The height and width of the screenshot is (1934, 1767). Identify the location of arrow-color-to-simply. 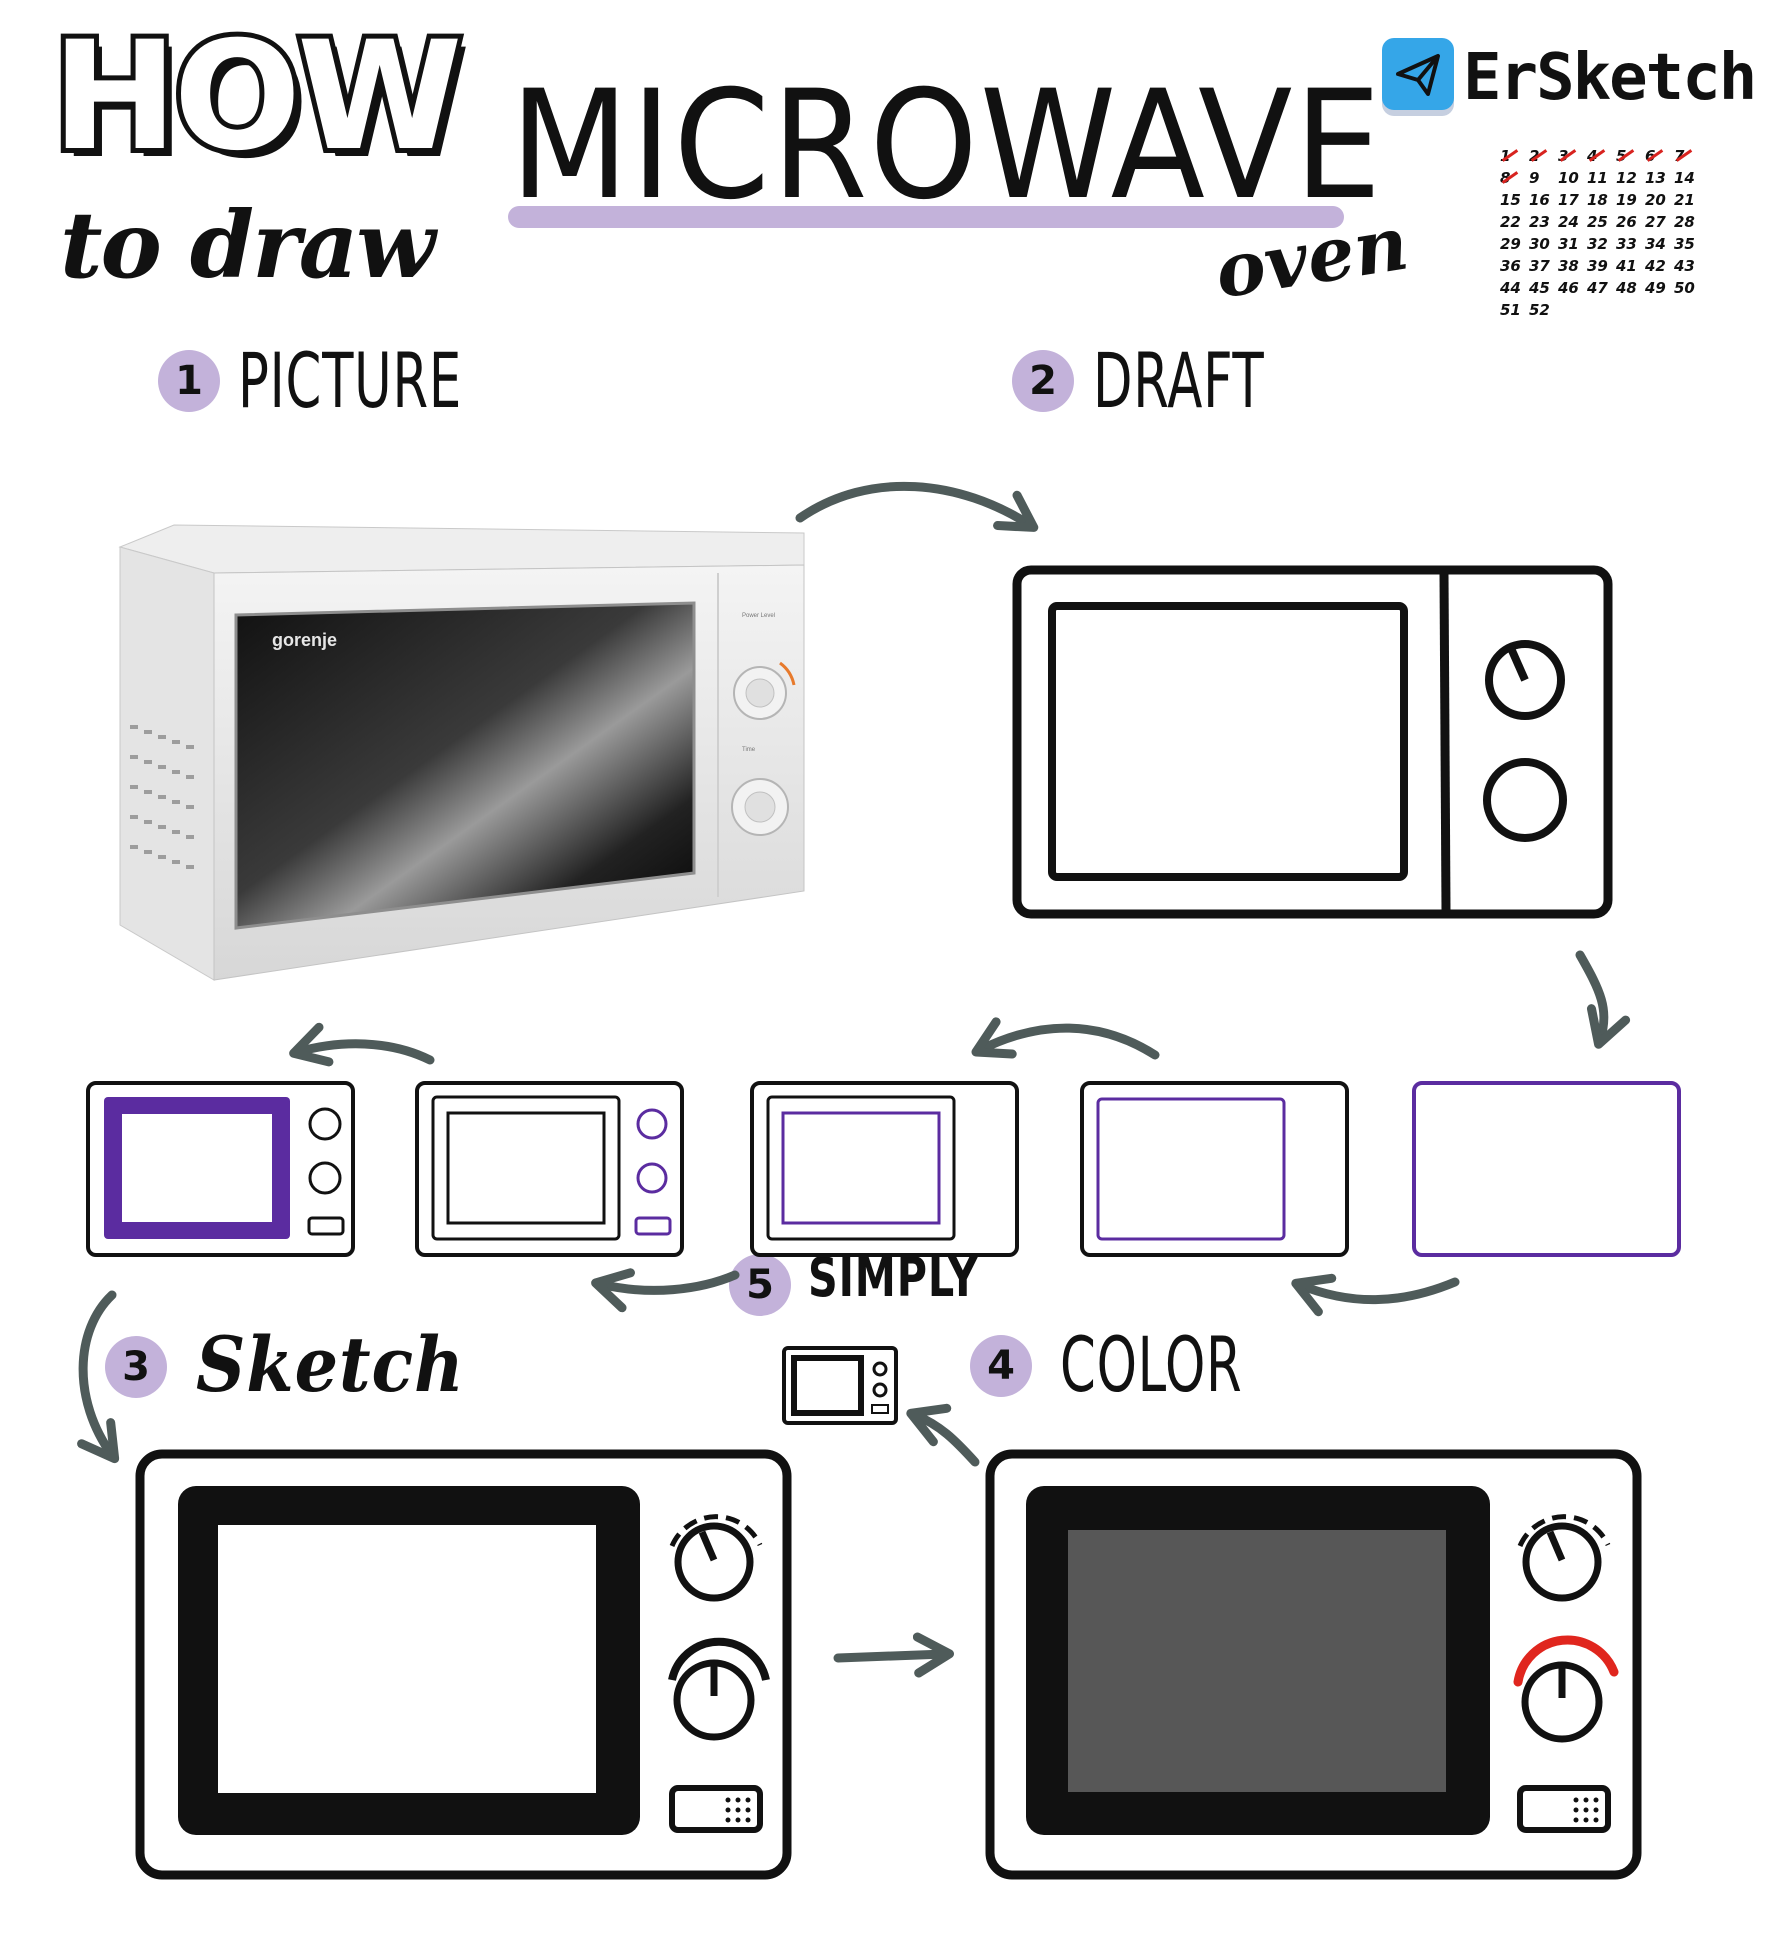
(943, 1435).